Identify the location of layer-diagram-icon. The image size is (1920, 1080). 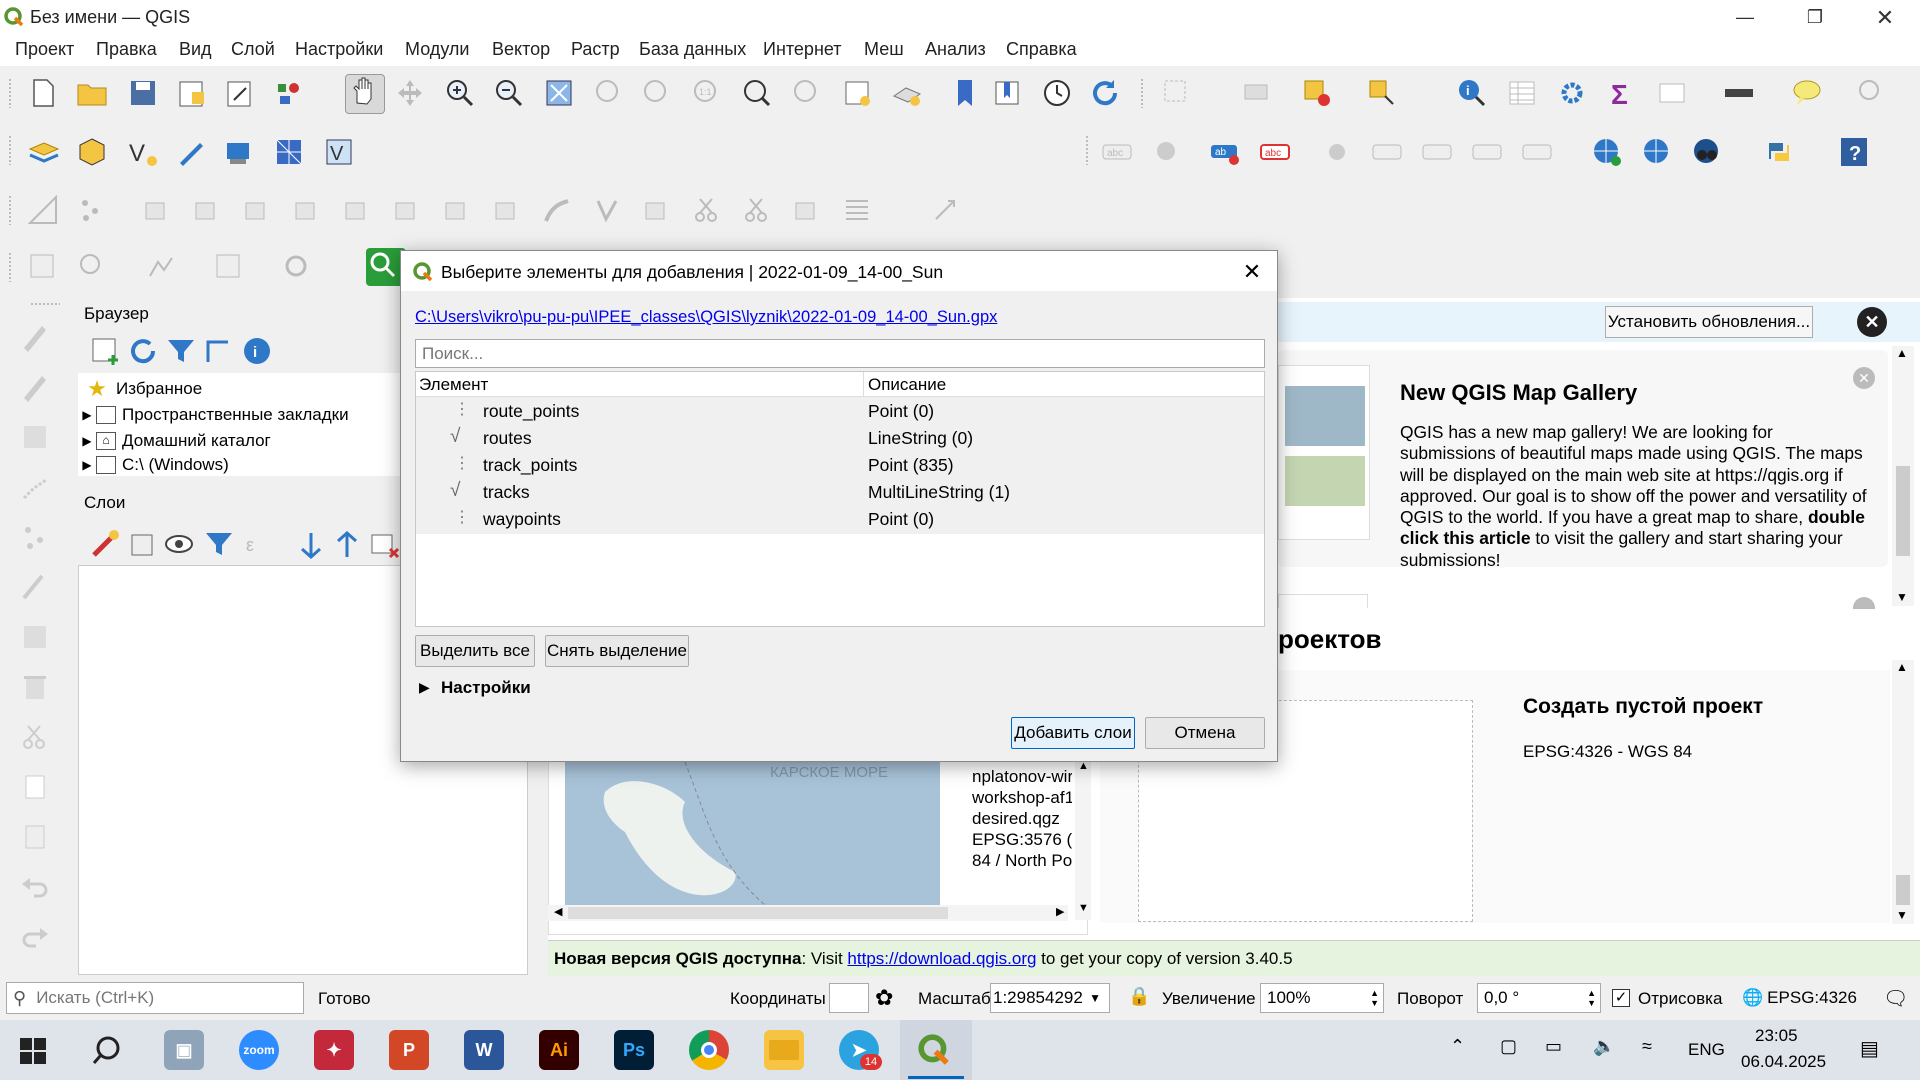
(1167, 152).